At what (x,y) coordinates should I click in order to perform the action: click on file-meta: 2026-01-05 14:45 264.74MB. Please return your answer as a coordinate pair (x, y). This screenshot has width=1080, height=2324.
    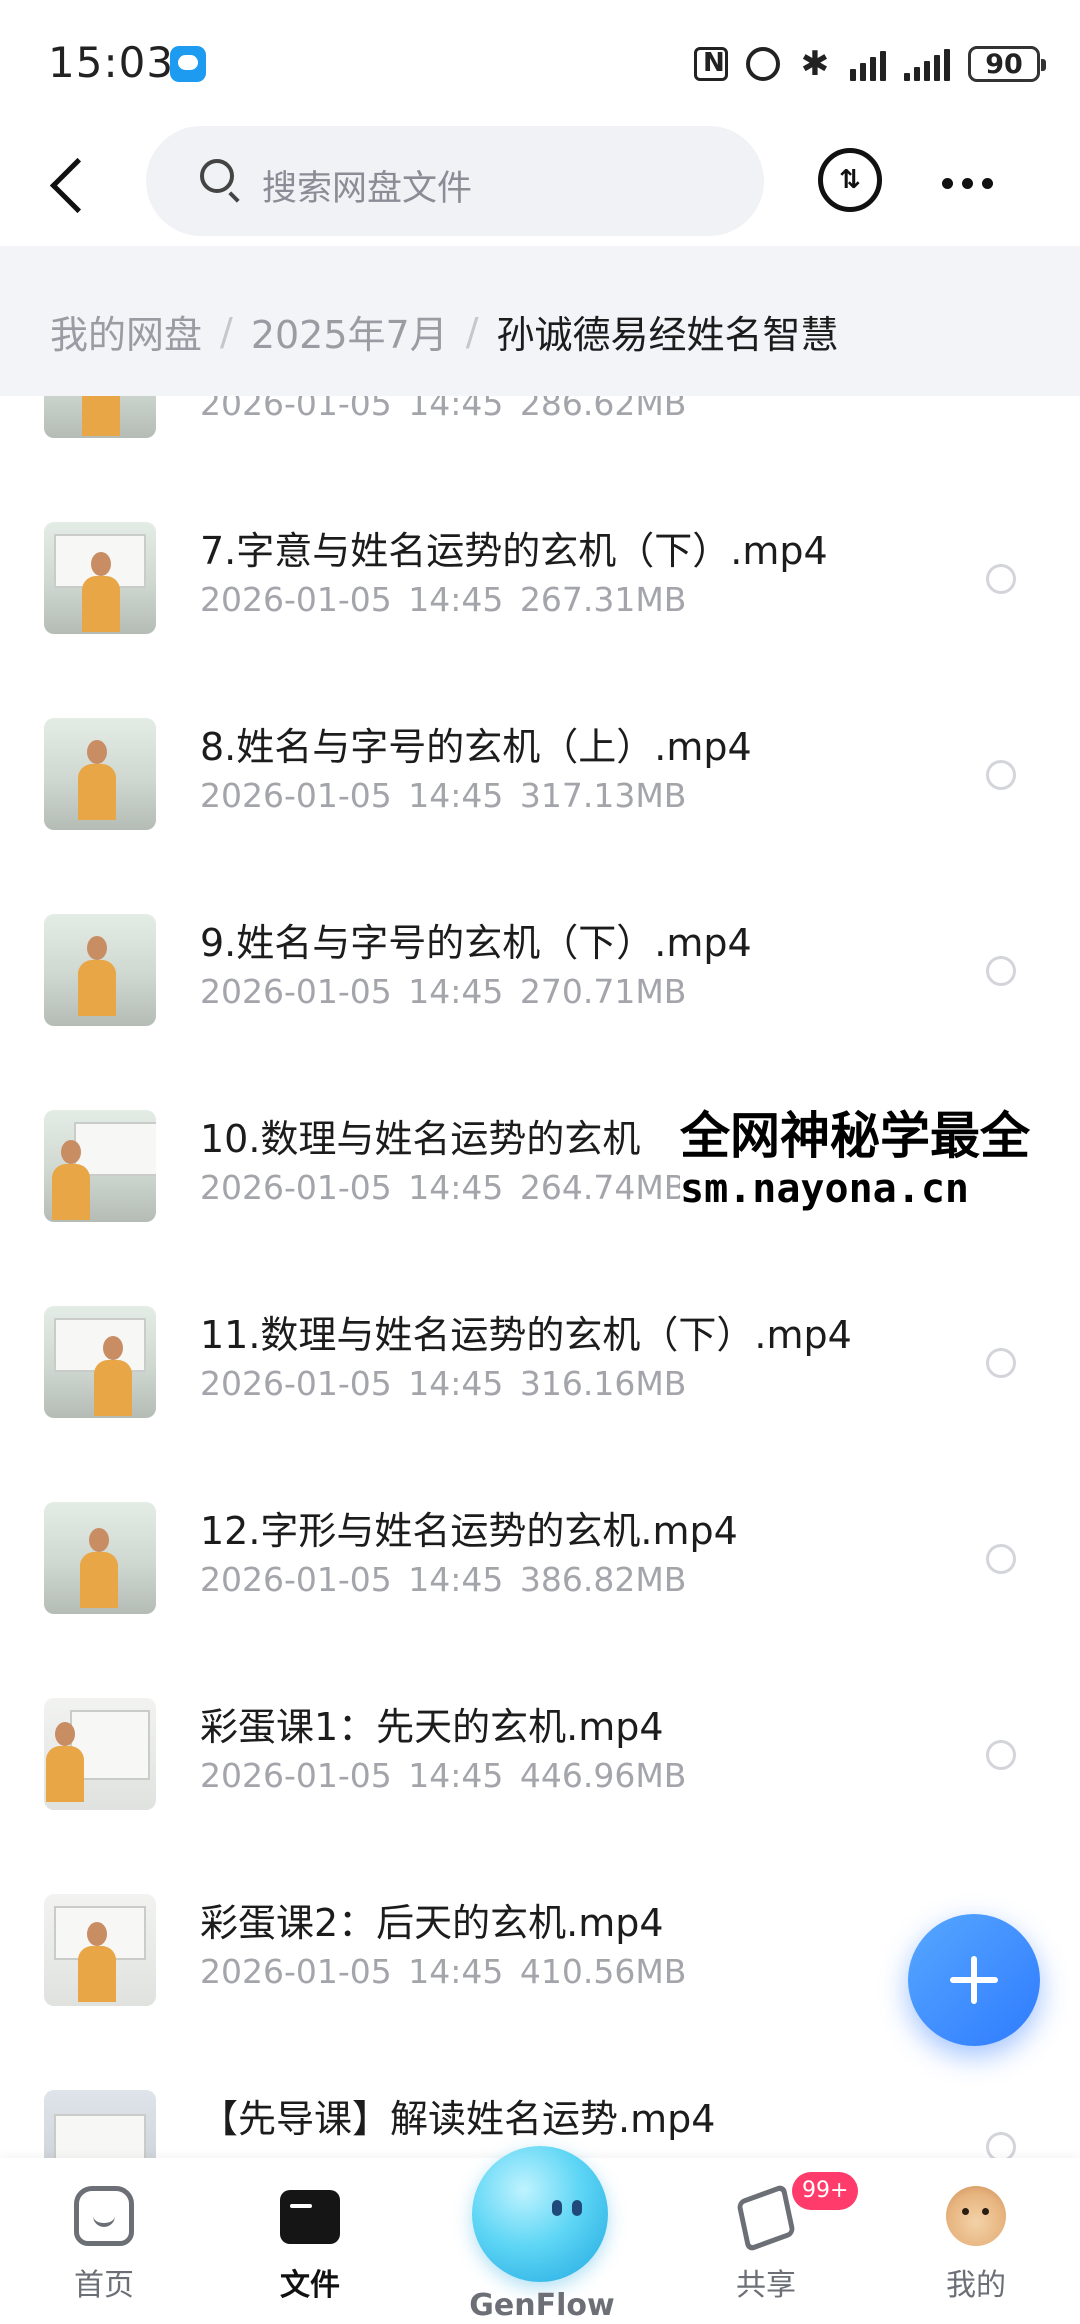
    Looking at the image, I should click on (443, 1187).